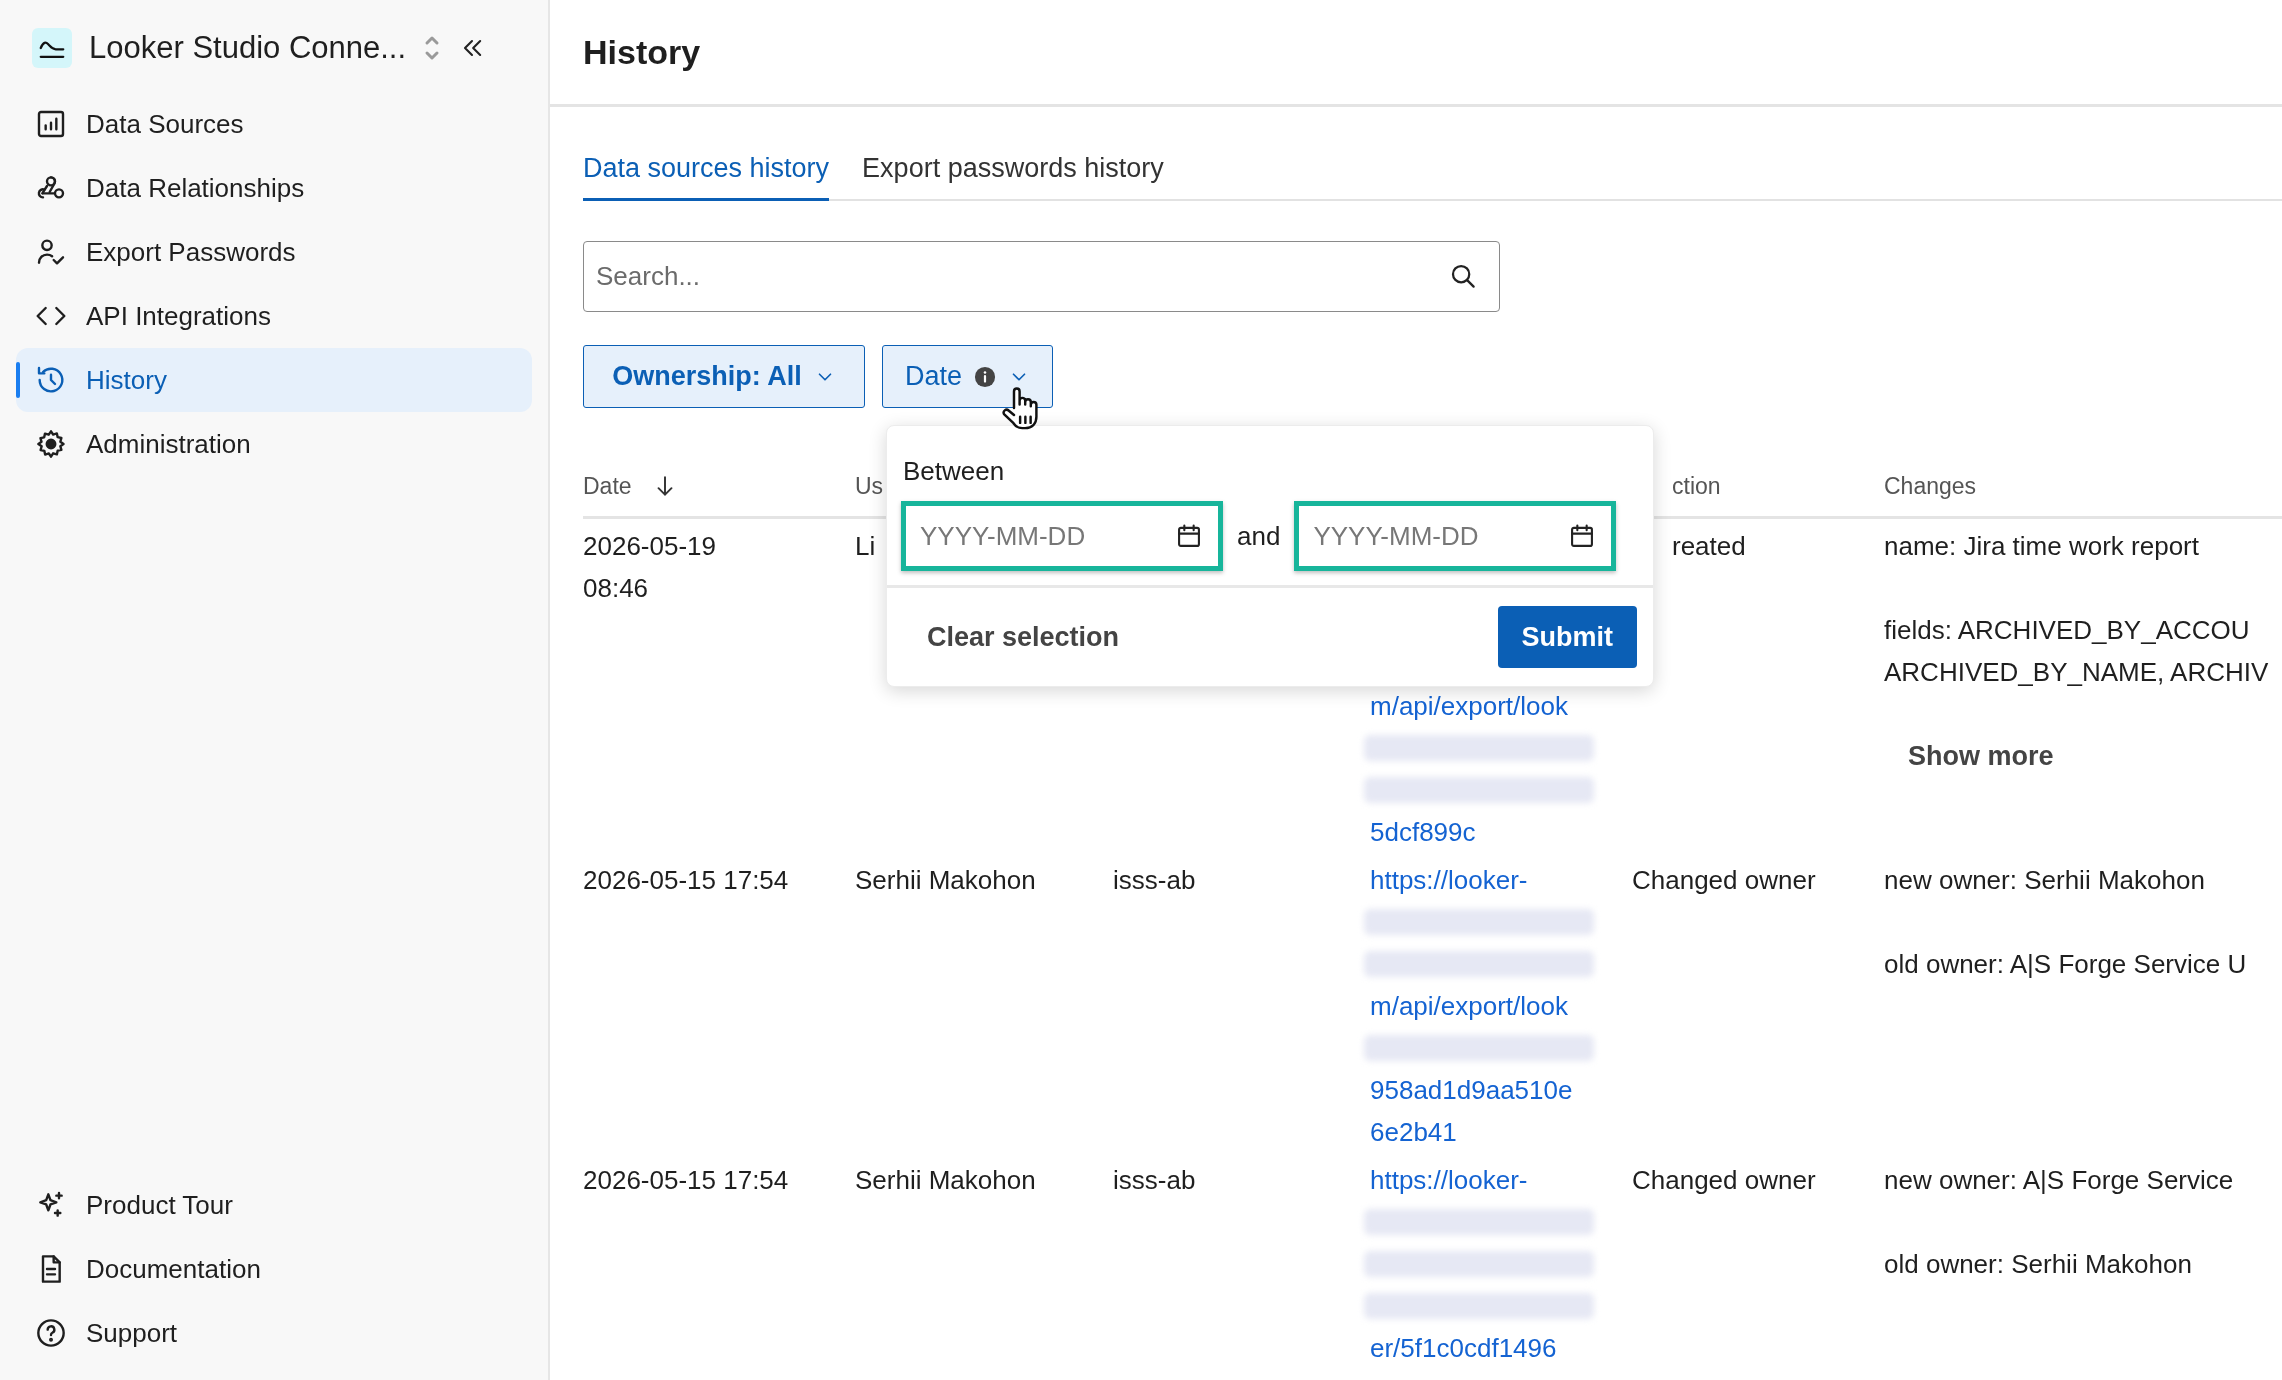  Describe the element at coordinates (2077, 651) in the screenshot. I see `change-text: fields: ARCHIVED_BY_ACCOU ARCHIVED_BY_NAME, ARCHIV` at that location.